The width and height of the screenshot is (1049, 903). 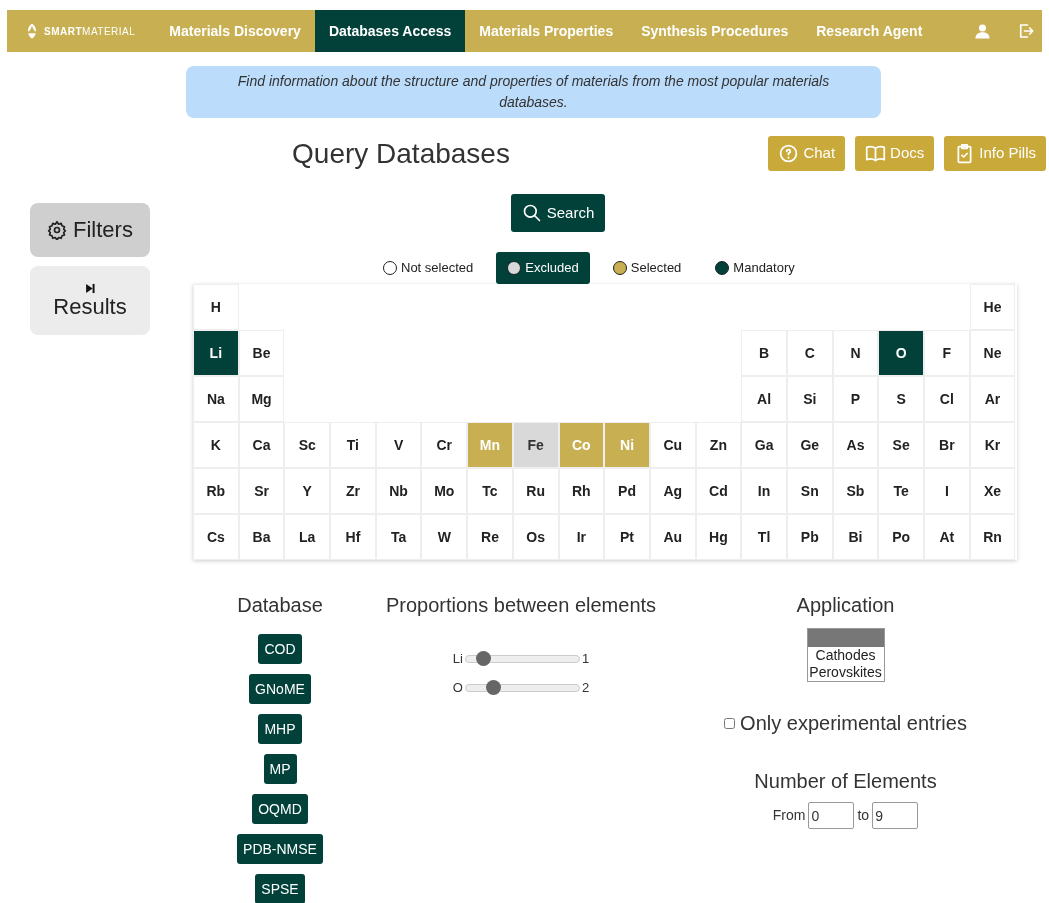 What do you see at coordinates (216, 353) in the screenshot?
I see `element-cell: Li` at bounding box center [216, 353].